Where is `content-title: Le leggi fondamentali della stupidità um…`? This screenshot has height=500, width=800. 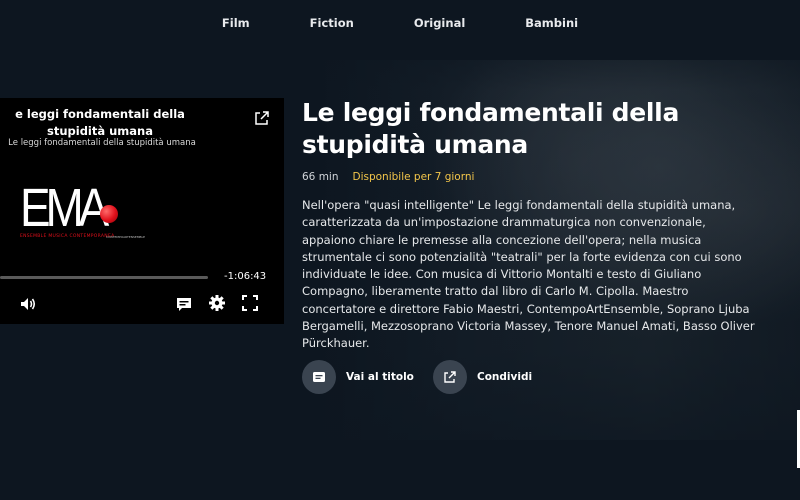
content-title: Le leggi fondamentali della stupidità um… is located at coordinates (491, 128).